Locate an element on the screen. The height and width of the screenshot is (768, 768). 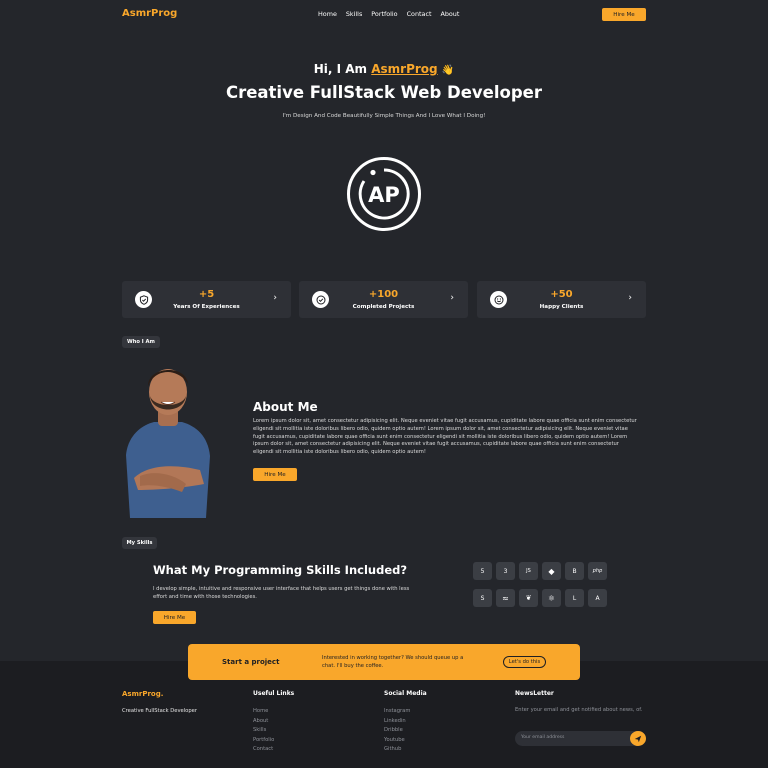
css3-icon: 3 is located at coordinates (505, 571).